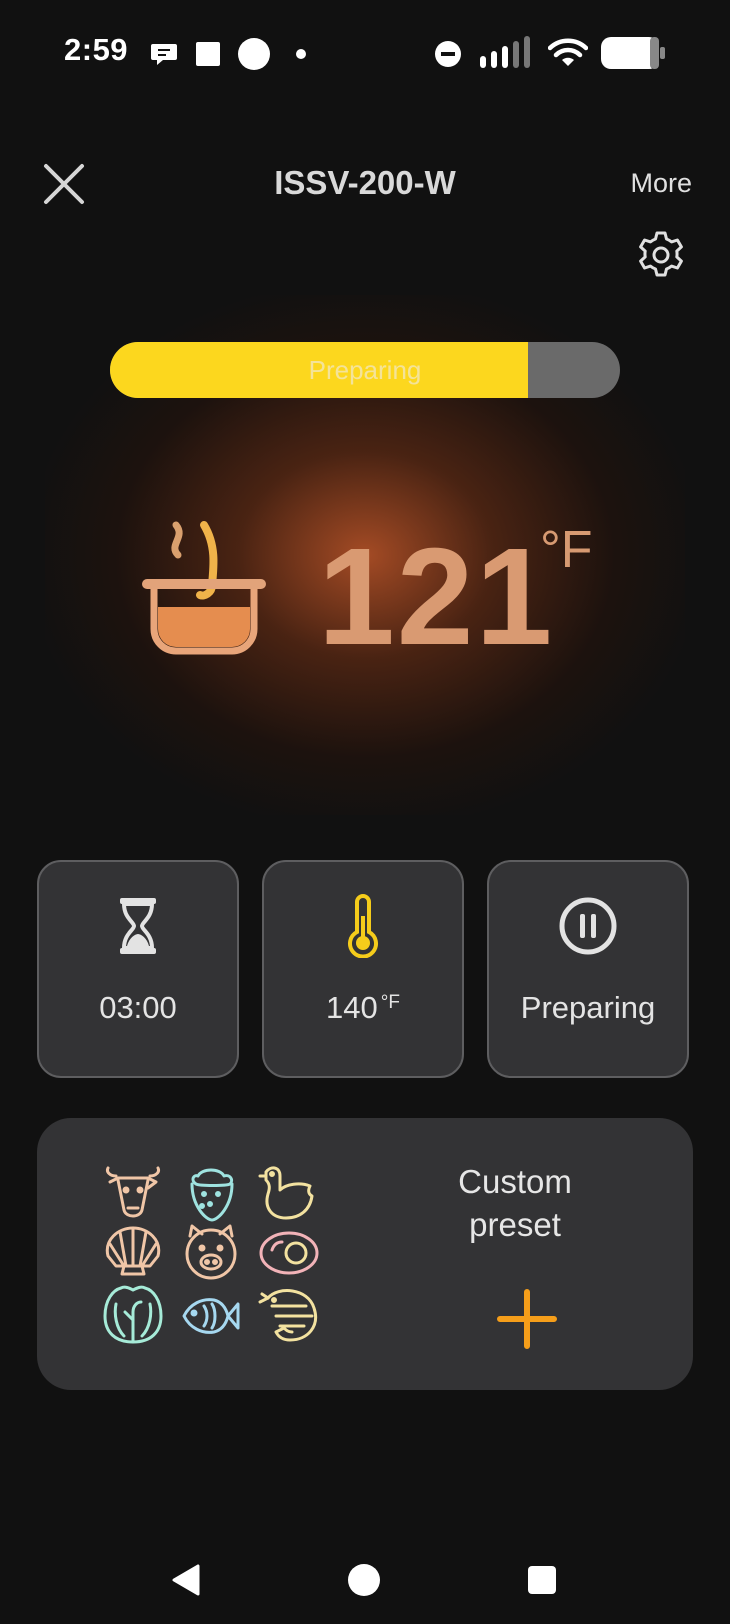  What do you see at coordinates (363, 969) in the screenshot?
I see `target-temperature-card: 140 °F` at bounding box center [363, 969].